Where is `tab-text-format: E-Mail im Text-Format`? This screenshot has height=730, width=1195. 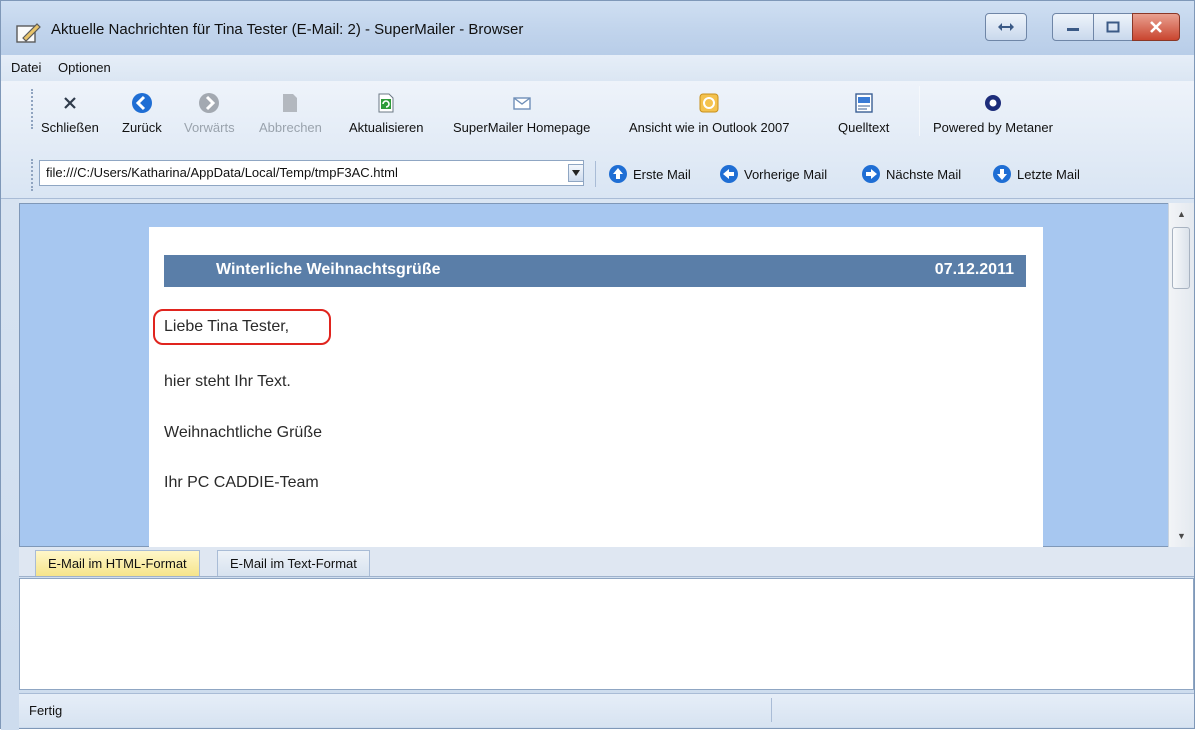 tab-text-format: E-Mail im Text-Format is located at coordinates (293, 563).